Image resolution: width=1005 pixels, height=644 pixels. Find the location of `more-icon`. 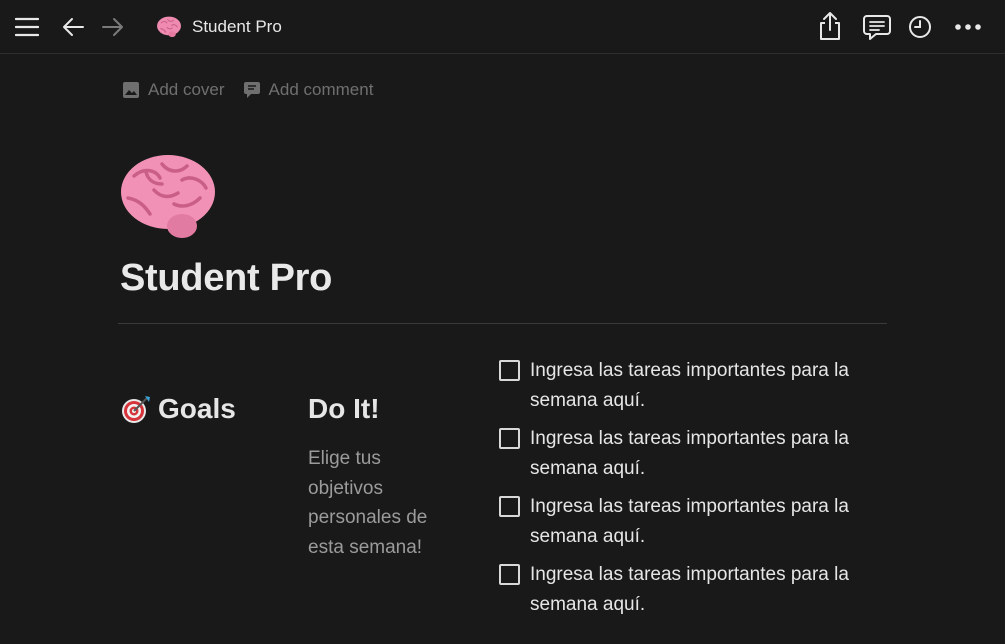

more-icon is located at coordinates (968, 27).